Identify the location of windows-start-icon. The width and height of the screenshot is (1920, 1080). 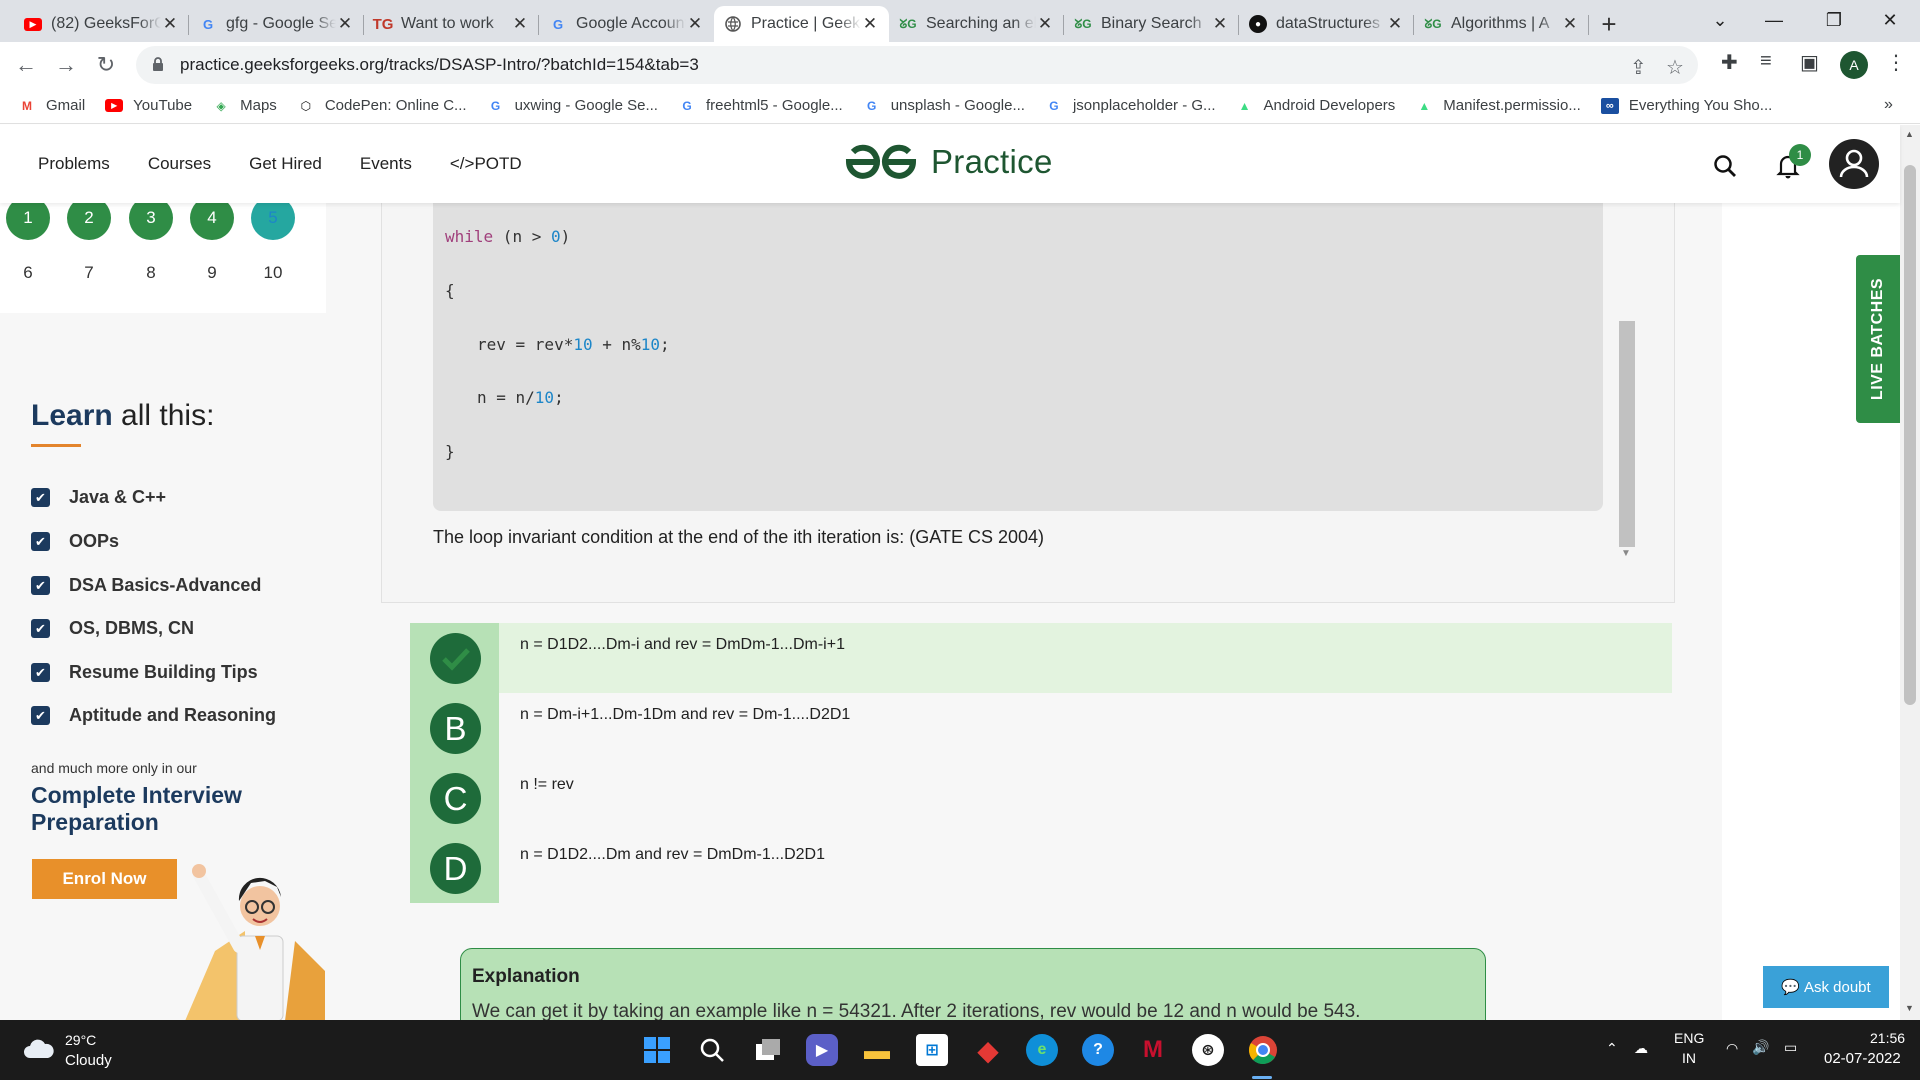
(657, 1050).